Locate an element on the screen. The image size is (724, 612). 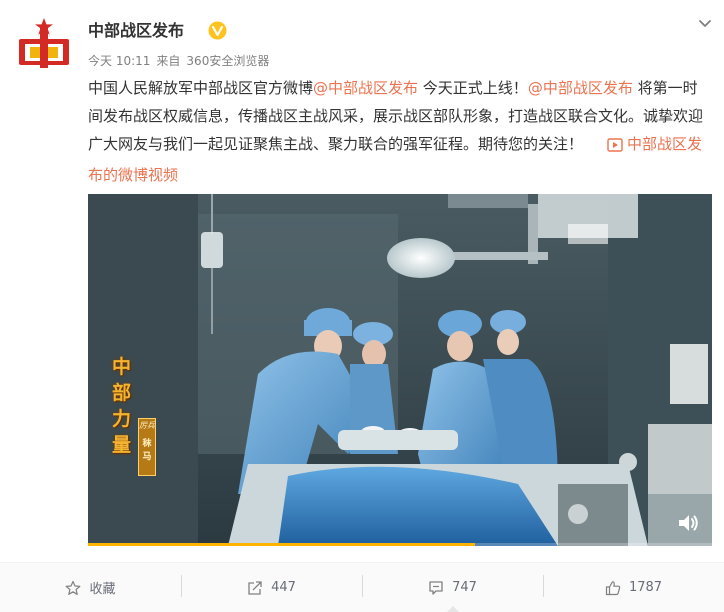
post-source: 360安全浏览器 is located at coordinates (227, 61).